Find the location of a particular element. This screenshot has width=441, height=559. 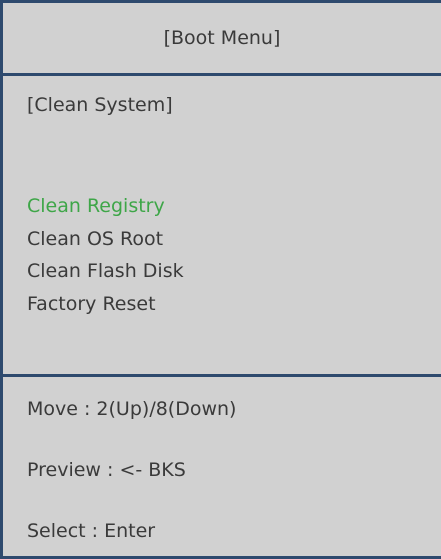

help-move: Move : 2(Up)/8(Down) is located at coordinates (132, 409).